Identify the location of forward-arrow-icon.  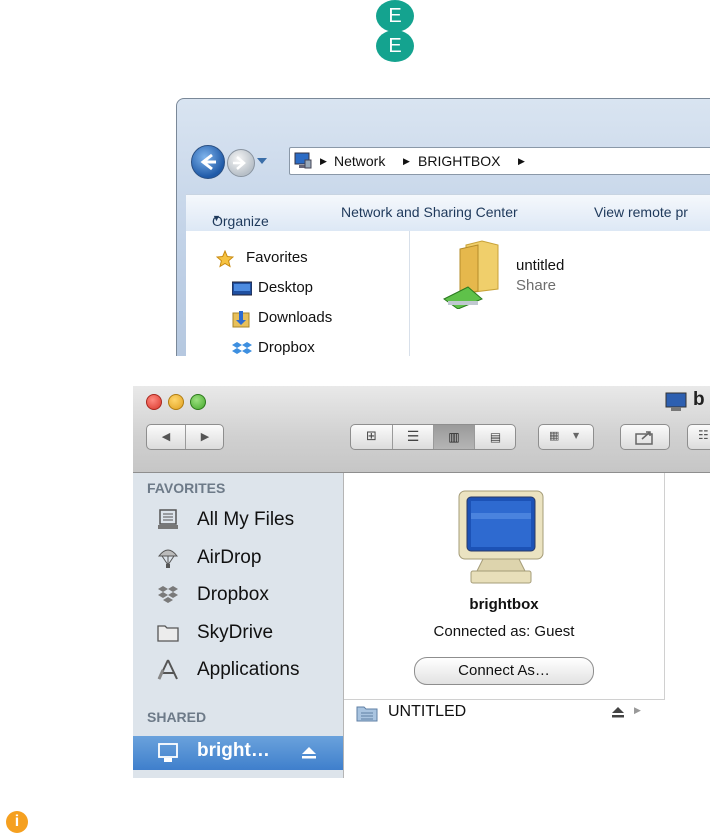
(239, 163).